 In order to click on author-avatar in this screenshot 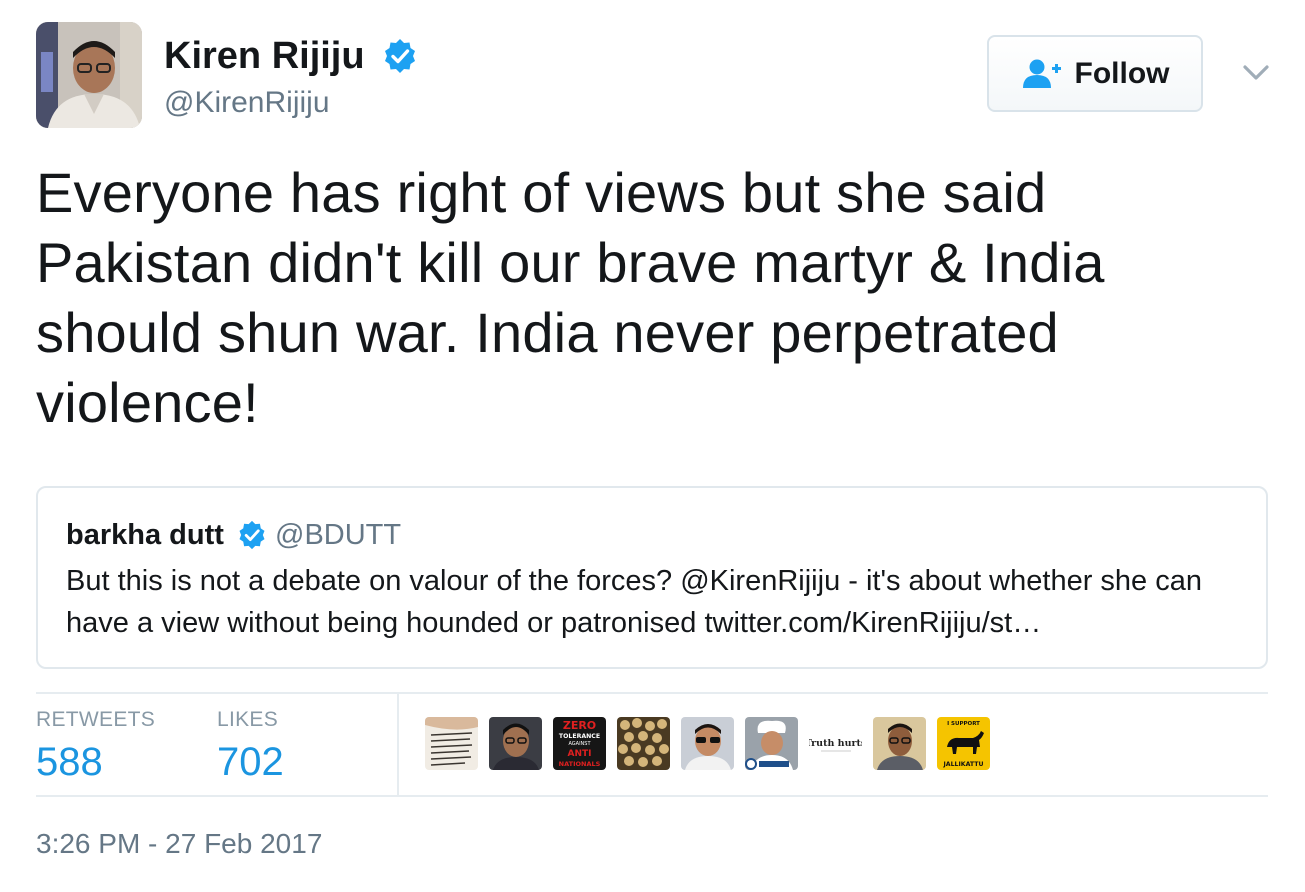, I will do `click(89, 75)`.